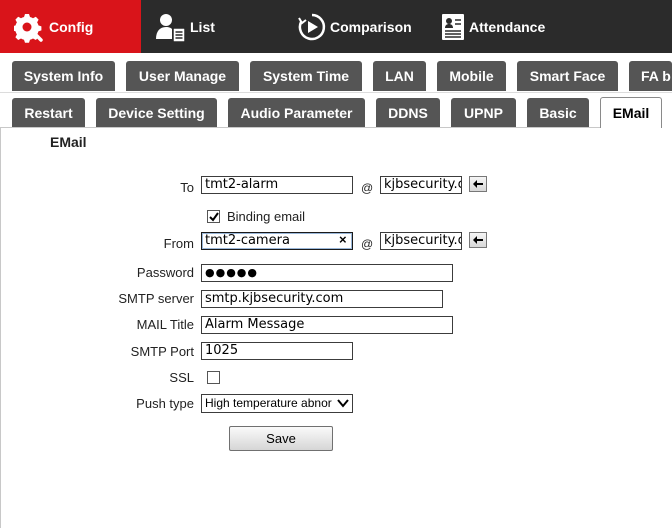  I want to click on save-button: Save, so click(281, 438).